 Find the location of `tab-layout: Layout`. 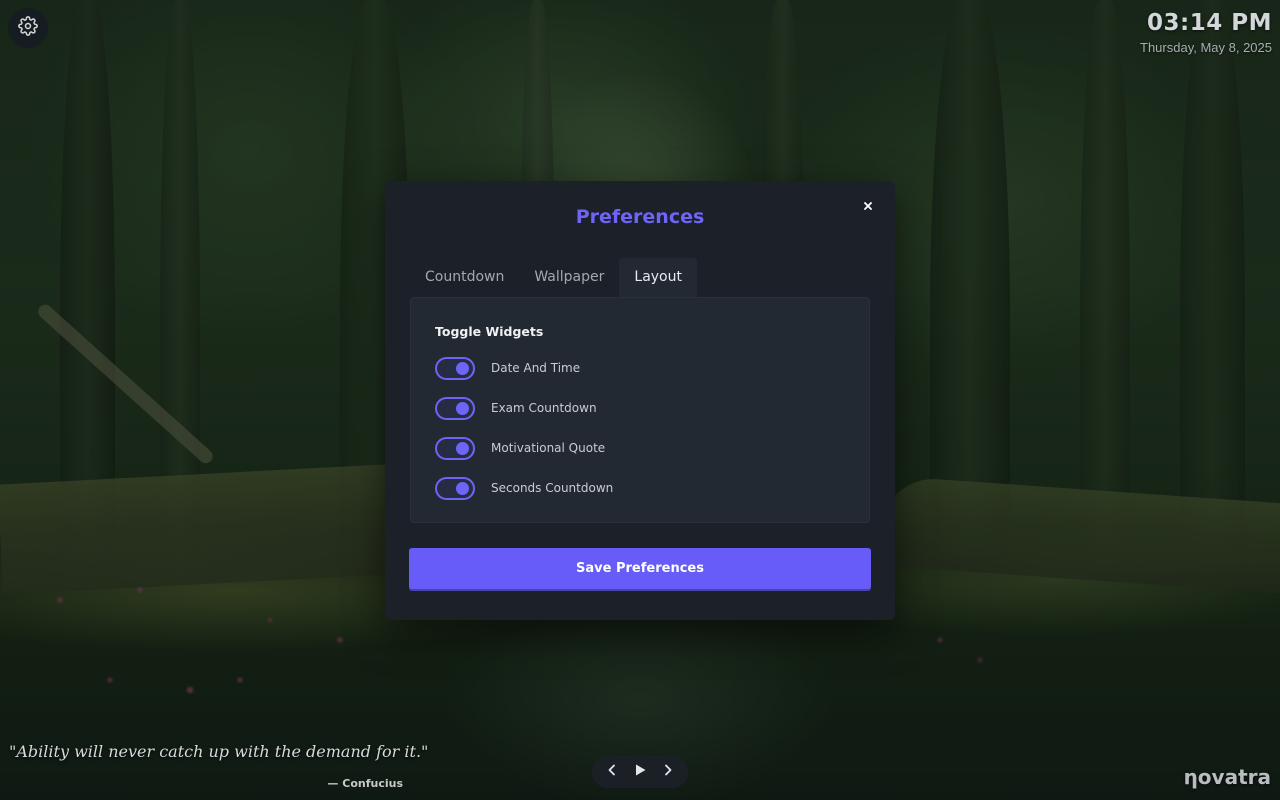

tab-layout: Layout is located at coordinates (658, 277).